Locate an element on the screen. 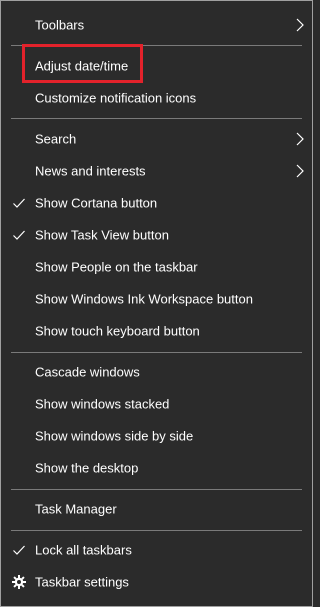 This screenshot has width=320, height=607. menu-item-label: Adjust date/time is located at coordinates (82, 66).